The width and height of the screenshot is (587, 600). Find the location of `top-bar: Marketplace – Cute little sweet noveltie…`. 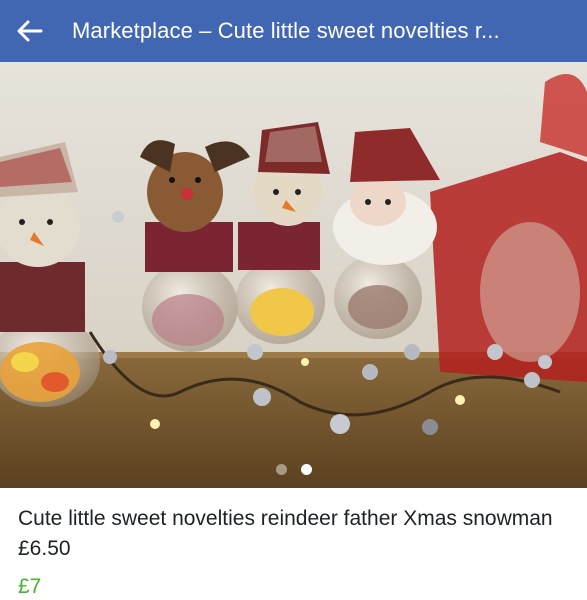

top-bar: Marketplace – Cute little sweet noveltie… is located at coordinates (293, 31).